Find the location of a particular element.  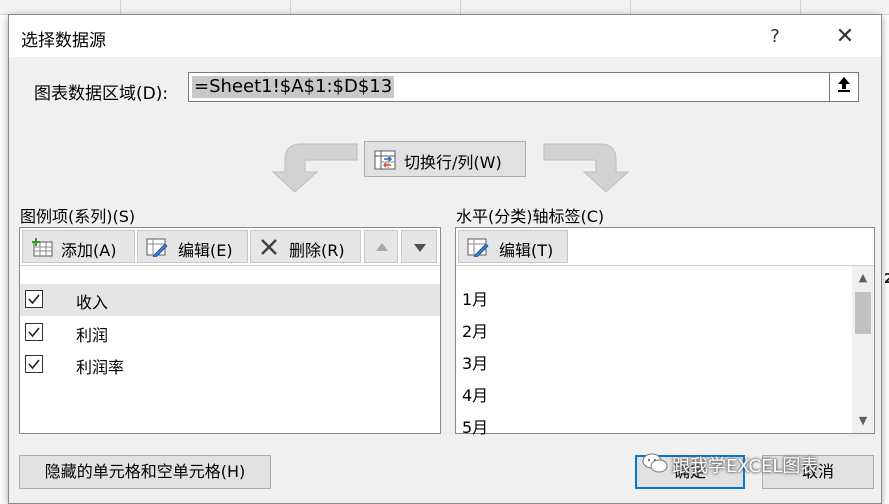

triangle-down-icon is located at coordinates (420, 248).